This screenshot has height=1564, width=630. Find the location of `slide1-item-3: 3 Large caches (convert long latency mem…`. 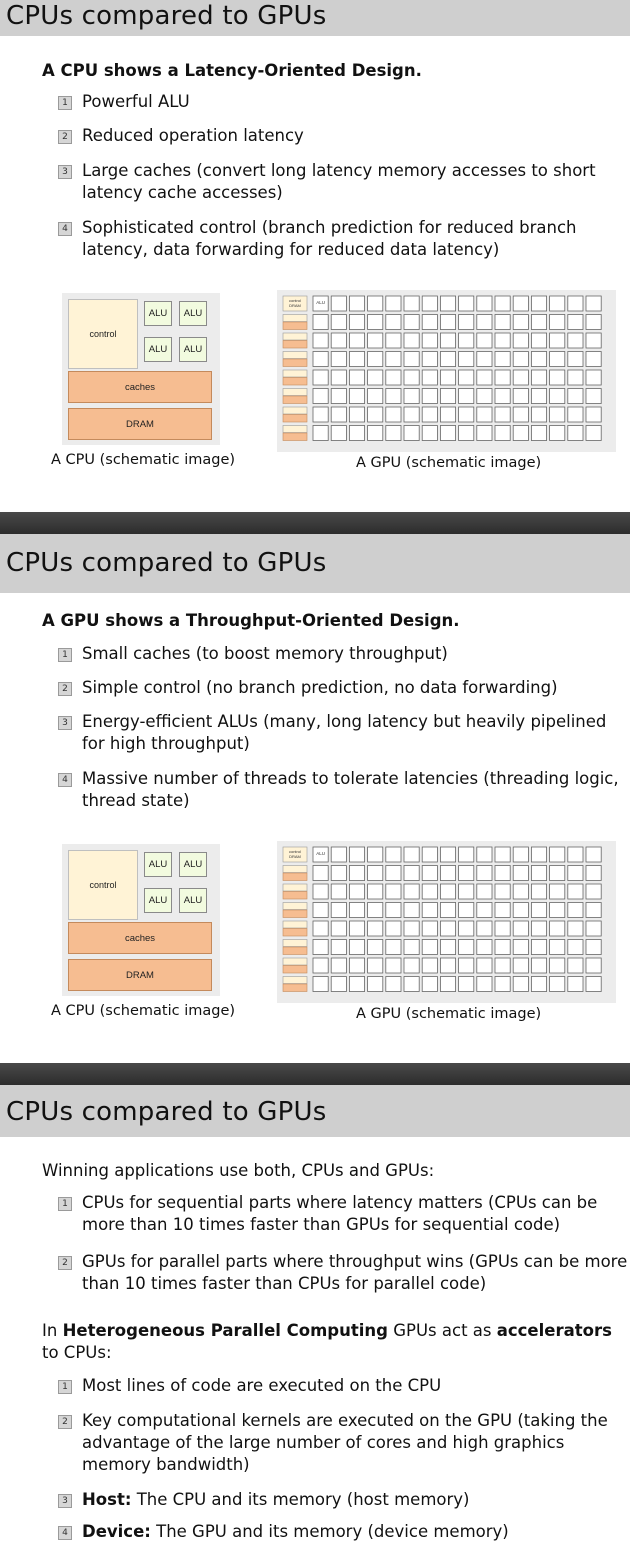

slide1-item-3: 3 Large caches (convert long latency mem… is located at coordinates (344, 182).